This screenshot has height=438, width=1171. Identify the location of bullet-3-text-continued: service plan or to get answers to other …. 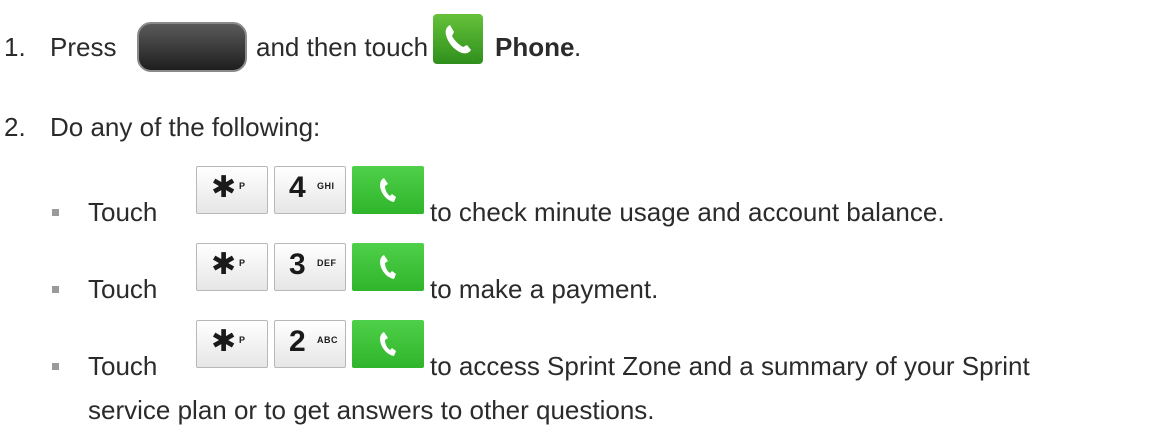
(371, 410).